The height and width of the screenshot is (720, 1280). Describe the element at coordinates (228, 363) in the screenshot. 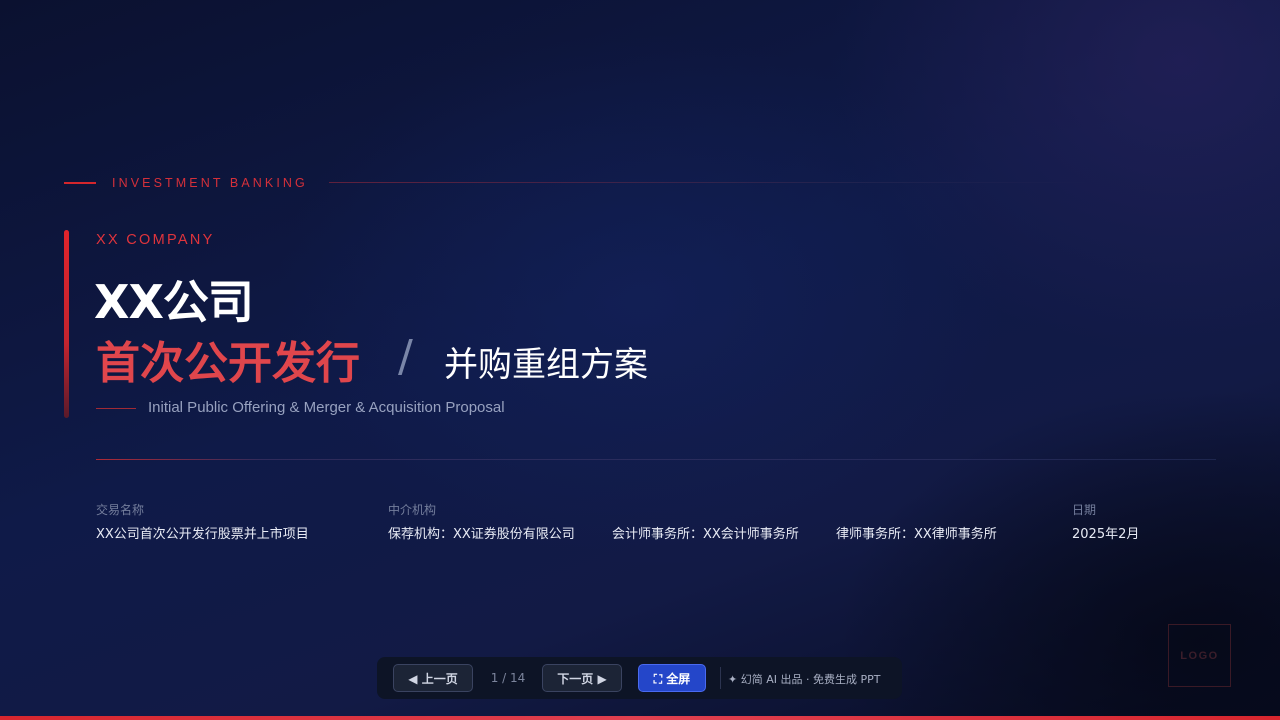

I see `subtitle-ipo: 首次公开发行` at that location.